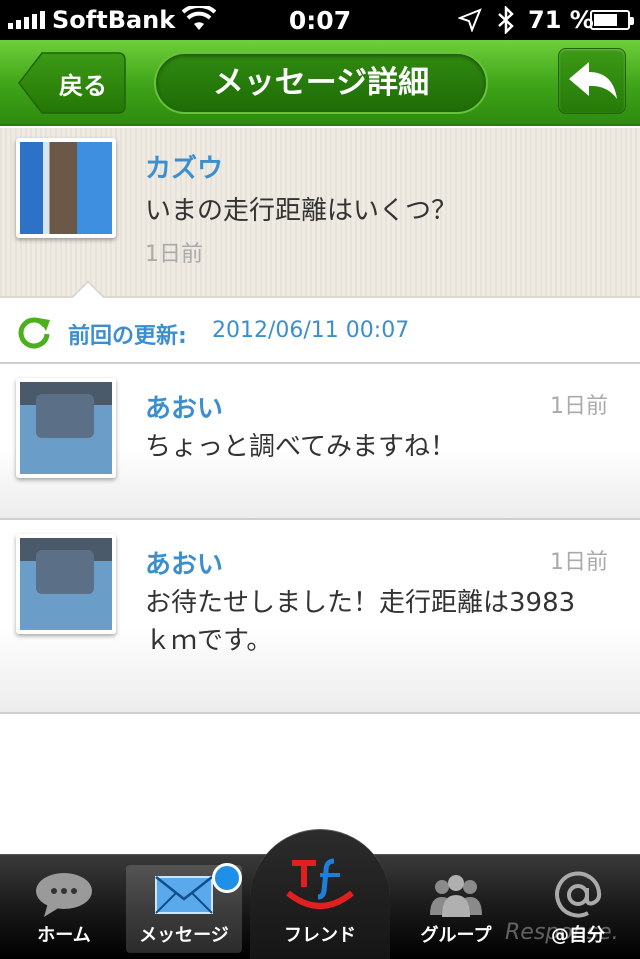 This screenshot has height=959, width=640. I want to click on reply-button, so click(592, 81).